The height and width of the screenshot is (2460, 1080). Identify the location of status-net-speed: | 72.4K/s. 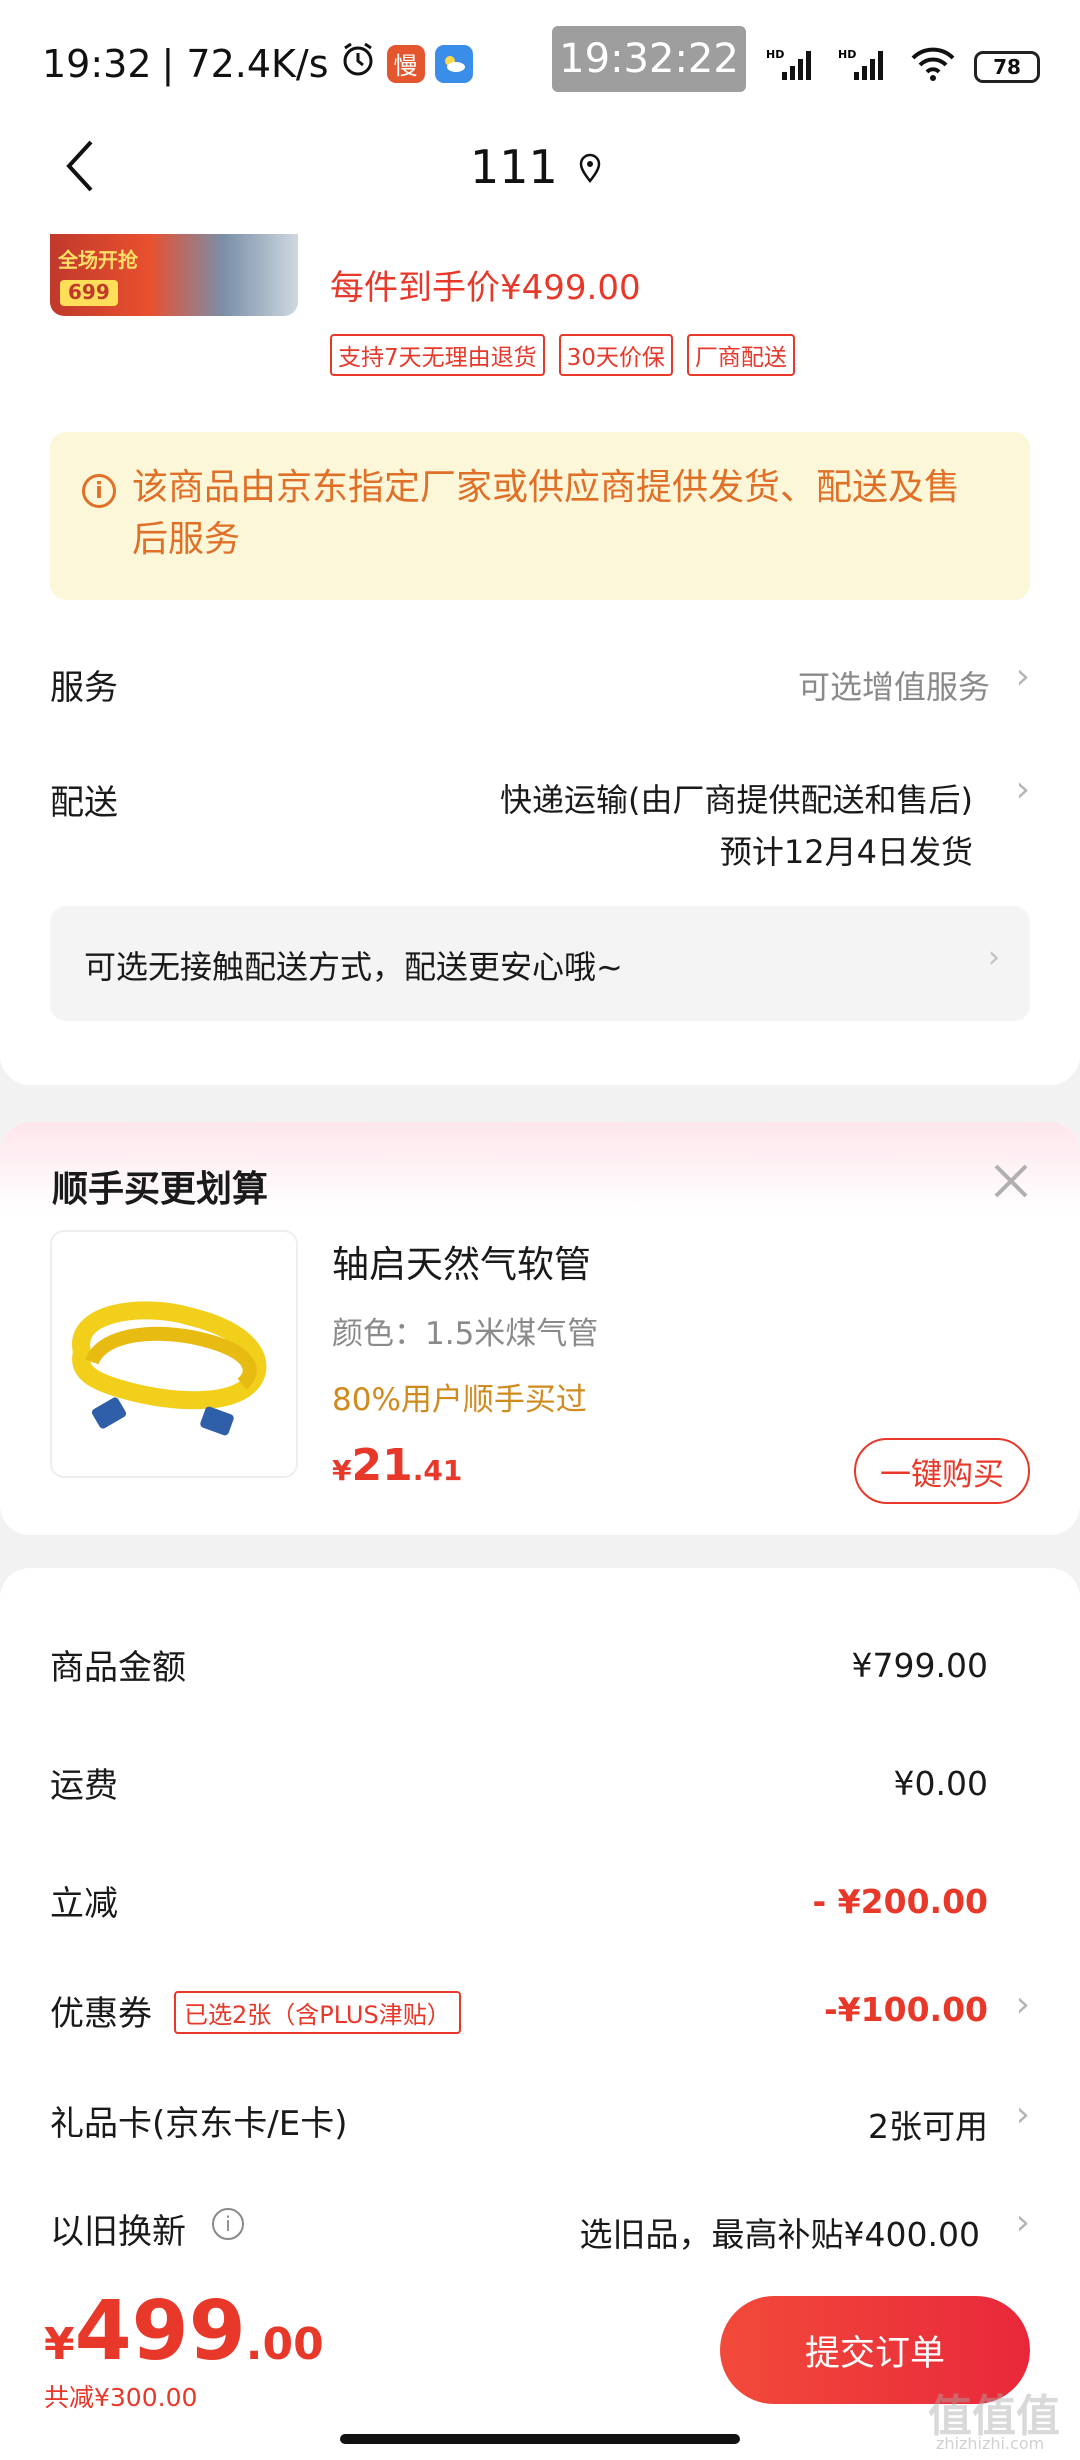
(245, 63).